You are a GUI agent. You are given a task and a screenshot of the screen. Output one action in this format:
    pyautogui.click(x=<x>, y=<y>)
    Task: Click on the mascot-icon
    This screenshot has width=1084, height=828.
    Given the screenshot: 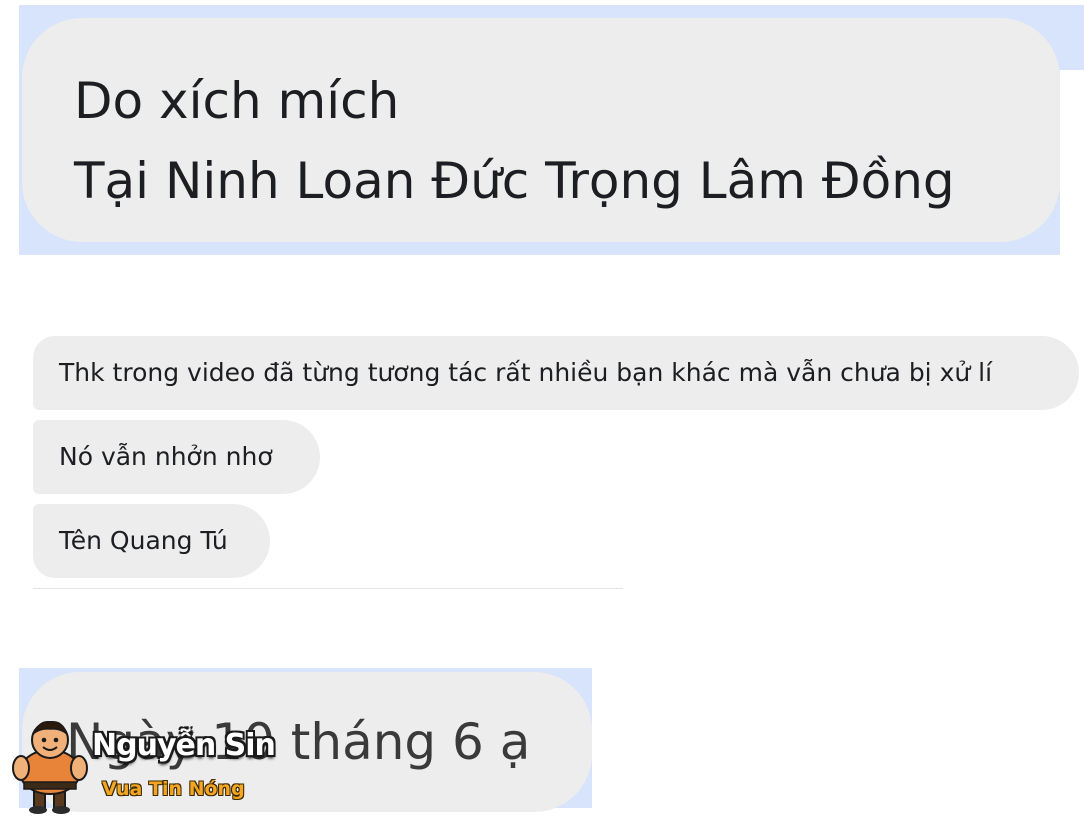 What is the action you would take?
    pyautogui.click(x=50, y=767)
    